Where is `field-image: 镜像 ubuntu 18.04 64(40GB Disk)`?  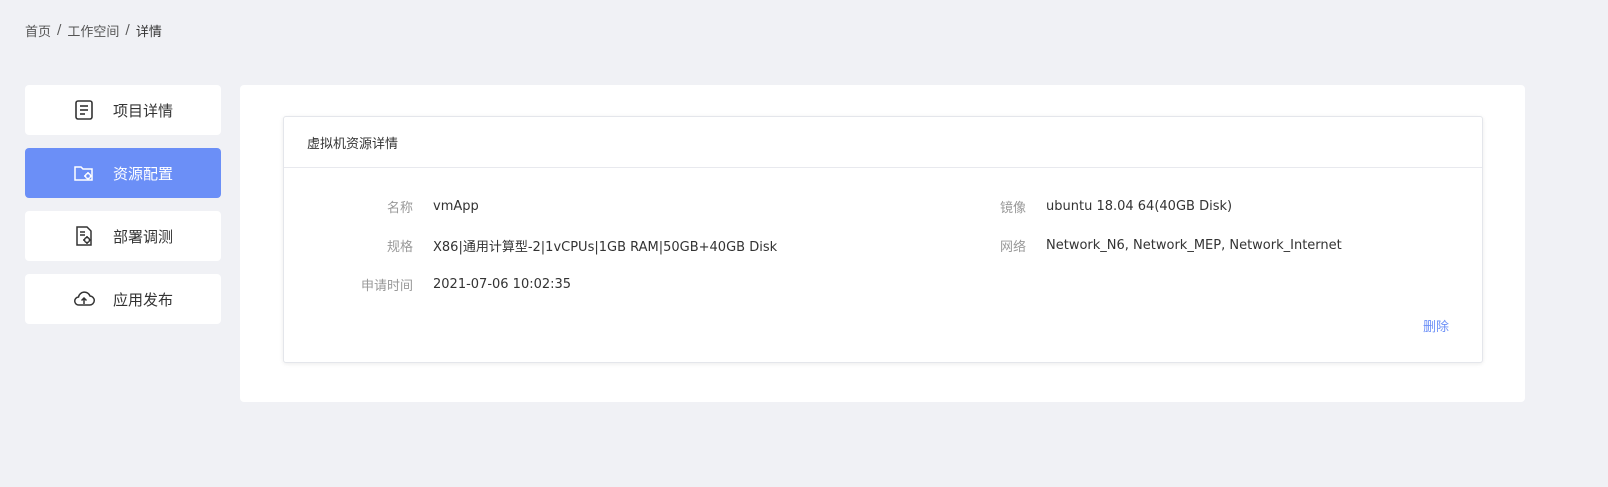 field-image: 镜像 ubuntu 18.04 64(40GB Disk) is located at coordinates (1108, 206).